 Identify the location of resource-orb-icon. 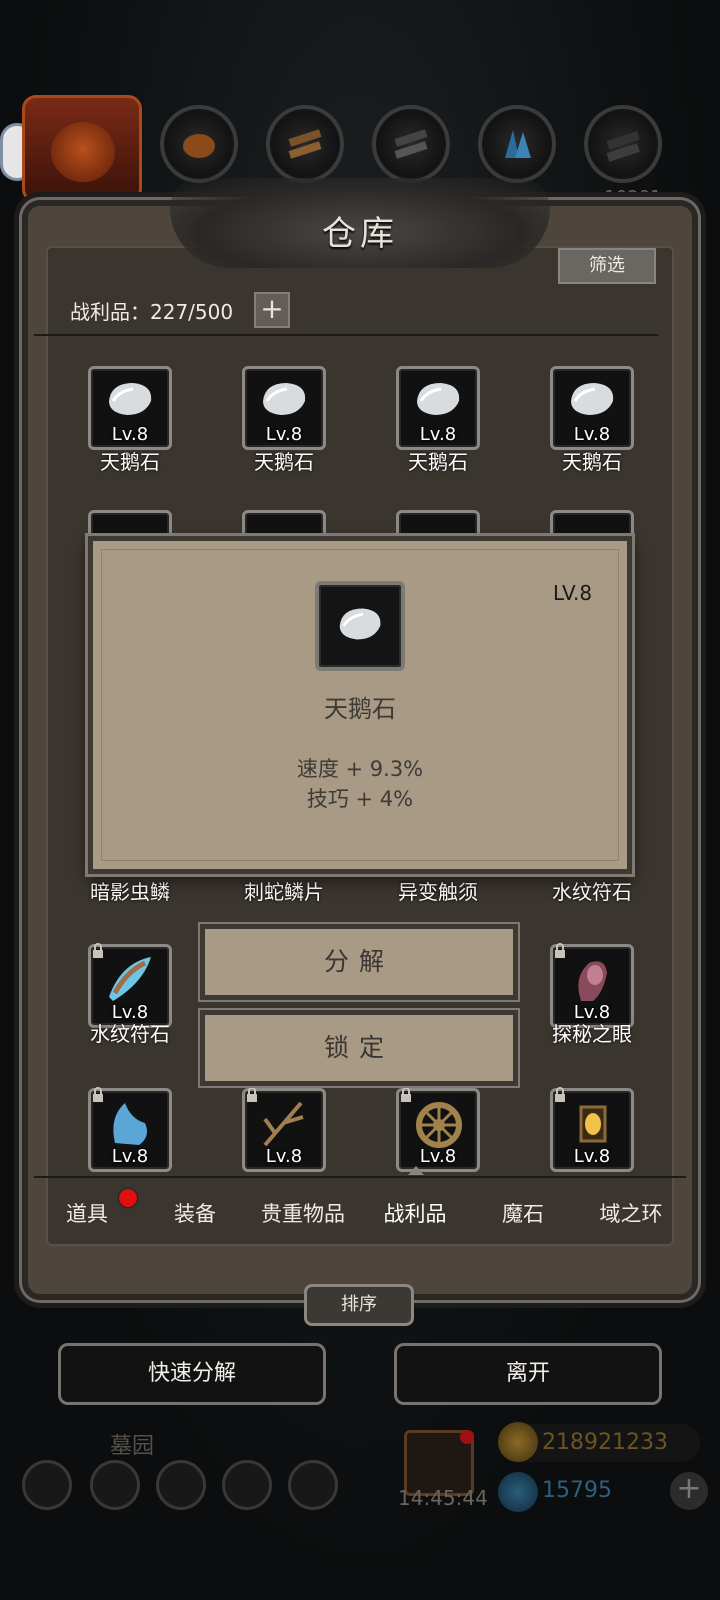
(199, 144).